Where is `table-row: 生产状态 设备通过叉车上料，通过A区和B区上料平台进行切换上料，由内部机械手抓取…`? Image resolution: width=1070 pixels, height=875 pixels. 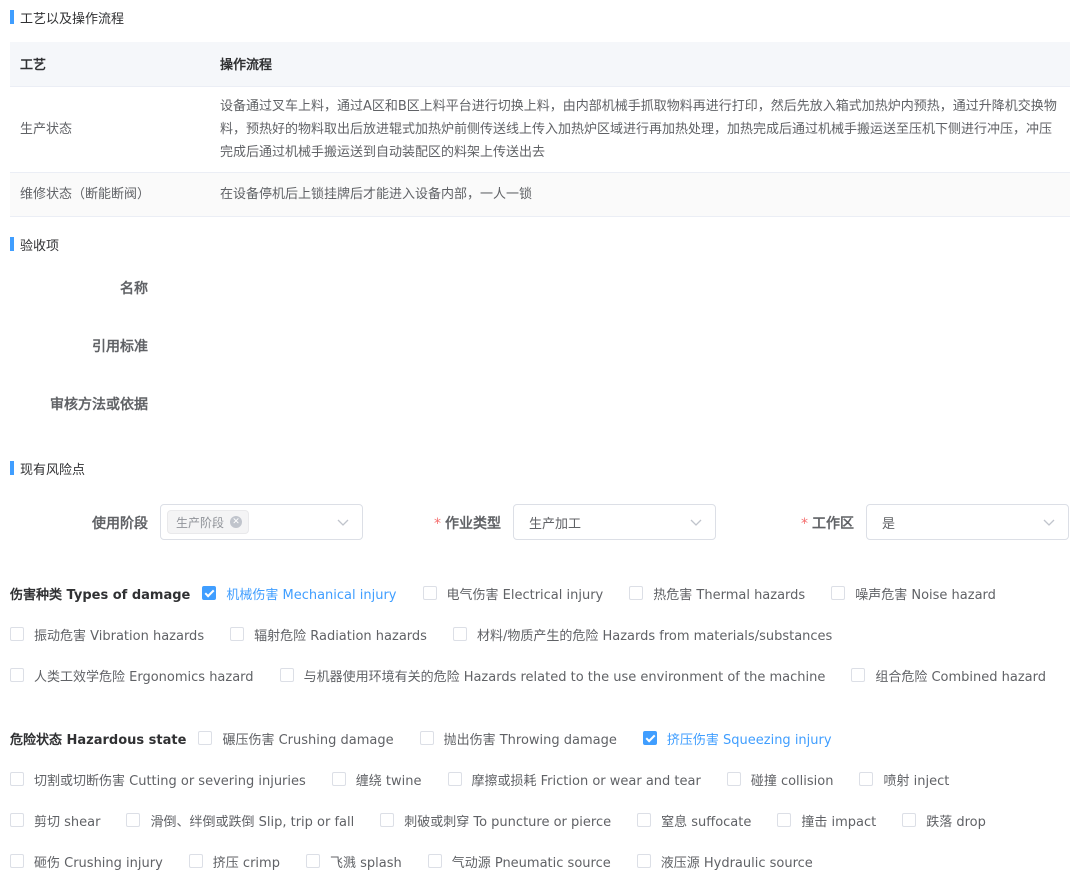
table-row: 生产状态 设备通过叉车上料，通过A区和B区上料平台进行切换上料，由内部机械手抓取… is located at coordinates (540, 129).